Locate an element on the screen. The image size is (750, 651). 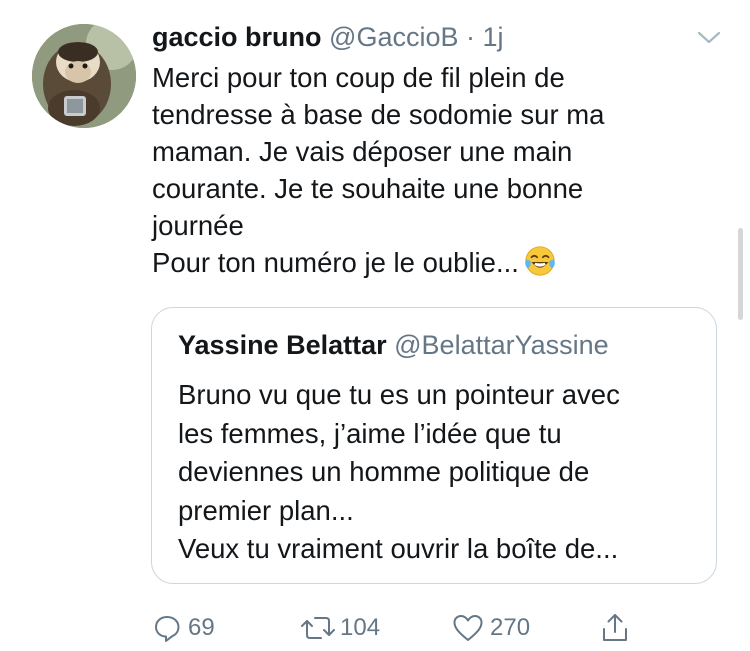
quoted-tweet-header: Yassine Belattar @BelattarYassine is located at coordinates (393, 345).